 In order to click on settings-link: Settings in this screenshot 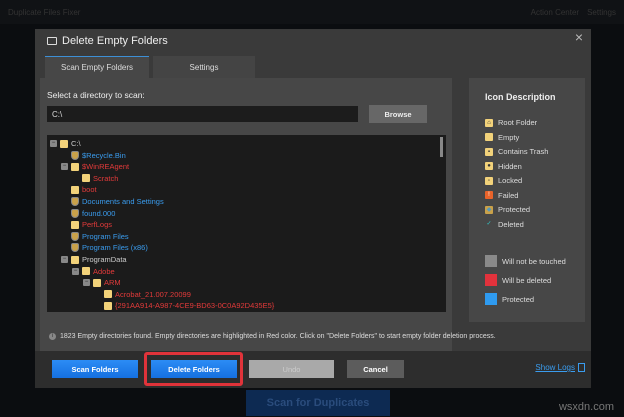, I will do `click(601, 12)`.